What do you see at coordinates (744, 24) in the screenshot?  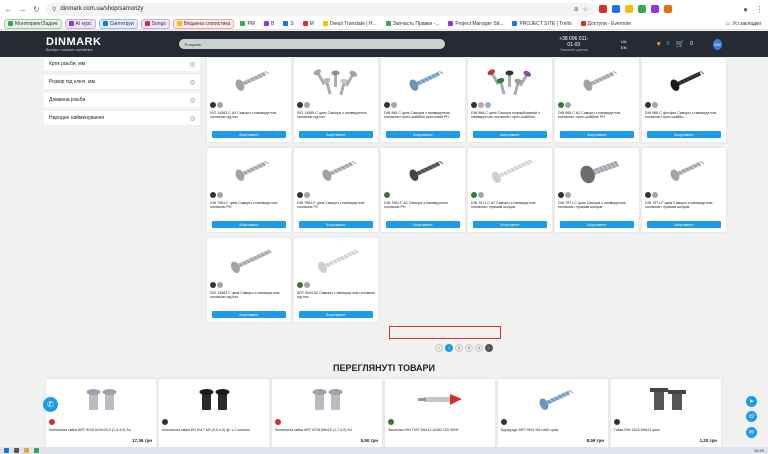 I see `all-bookmarks: ▭ Усі закладки` at bounding box center [744, 24].